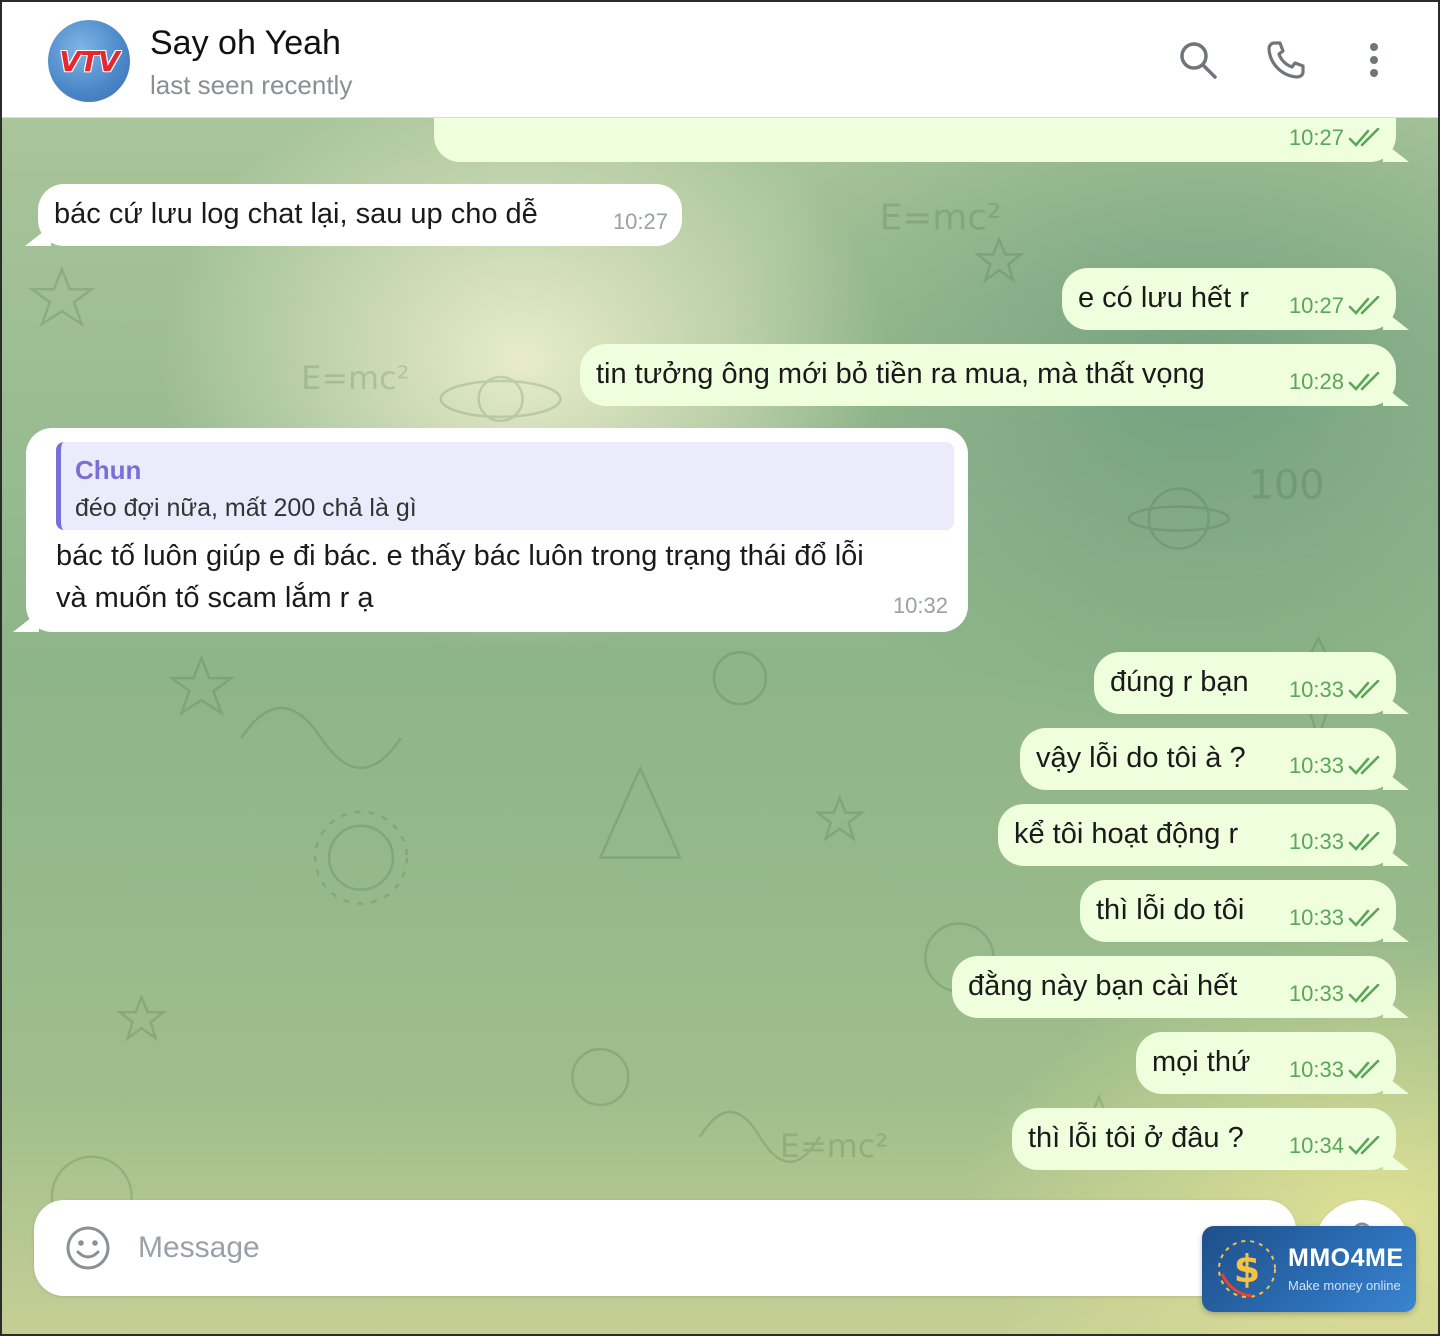  I want to click on reply-quoted-text: đéo đợi nữa, mất 200 chả là gì, so click(246, 508).